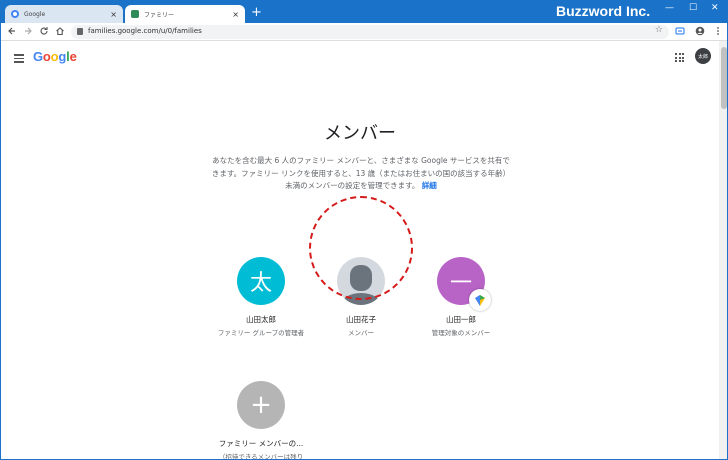  What do you see at coordinates (669, 8) in the screenshot?
I see `minimize-button: —` at bounding box center [669, 8].